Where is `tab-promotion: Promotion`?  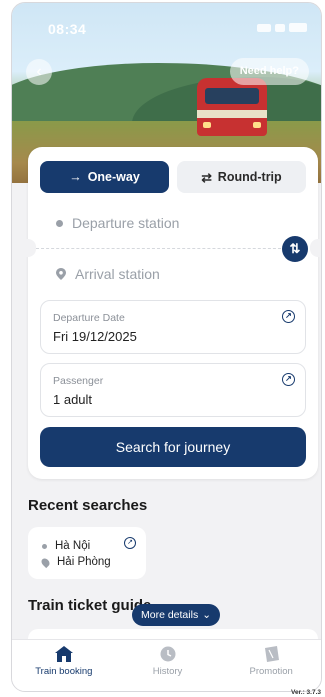
tab-promotion: Promotion is located at coordinates (270, 665).